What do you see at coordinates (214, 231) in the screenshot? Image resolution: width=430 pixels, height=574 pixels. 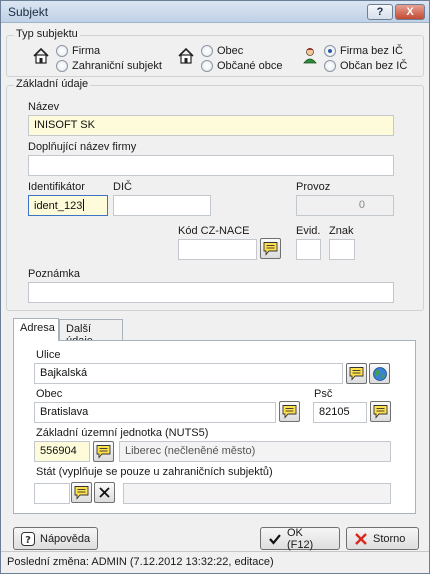 I see `kod-cz-nace-label: Kód CZ-NACE` at bounding box center [214, 231].